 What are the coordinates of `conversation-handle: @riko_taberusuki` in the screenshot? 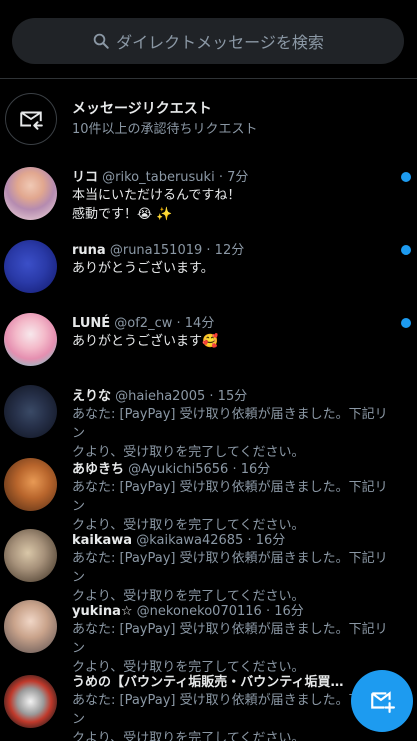 It's located at (158, 177).